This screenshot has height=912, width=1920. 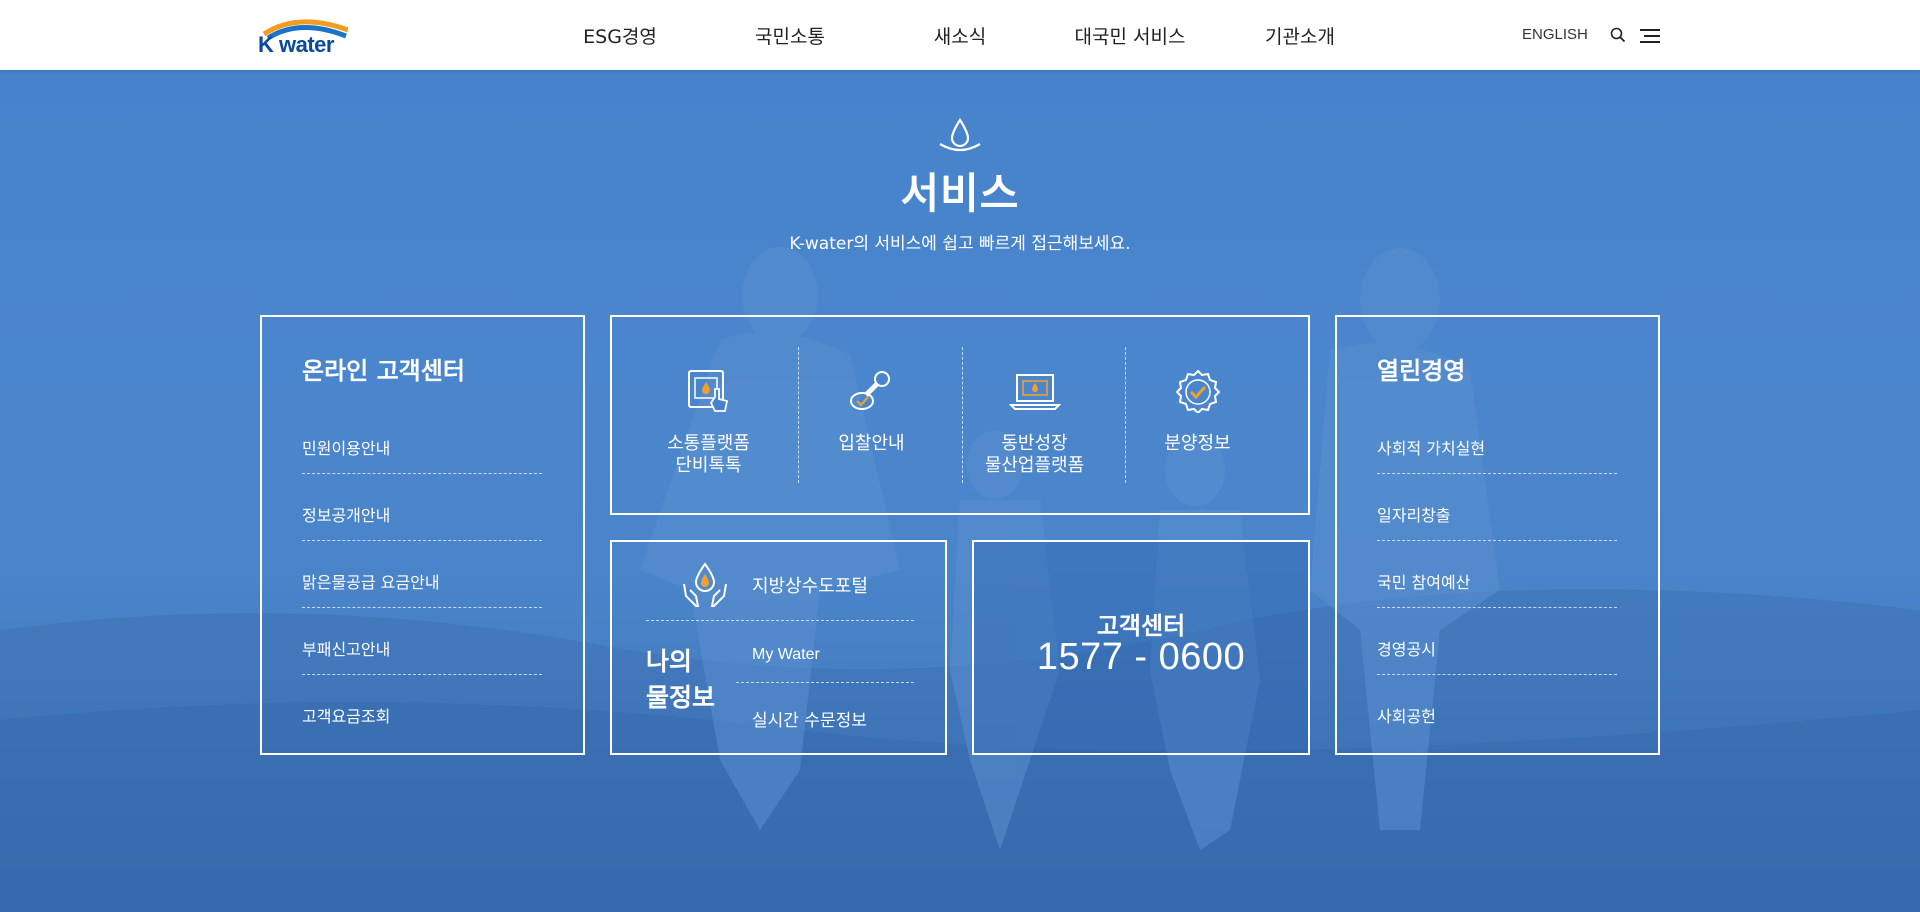 What do you see at coordinates (1555, 34) in the screenshot?
I see `english-link: ENGLISH` at bounding box center [1555, 34].